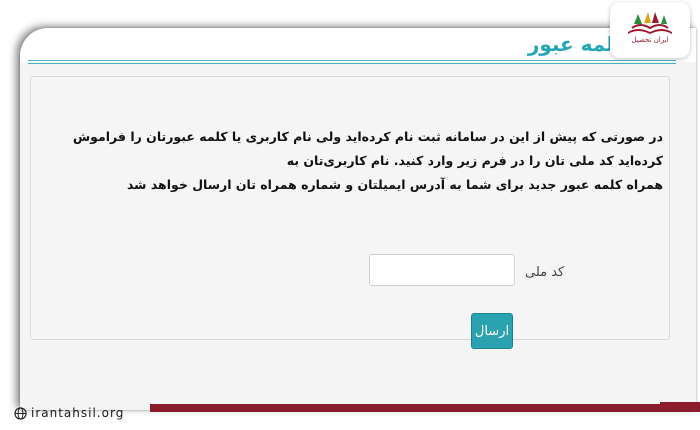  Describe the element at coordinates (442, 270) in the screenshot. I see `national-code-input` at that location.